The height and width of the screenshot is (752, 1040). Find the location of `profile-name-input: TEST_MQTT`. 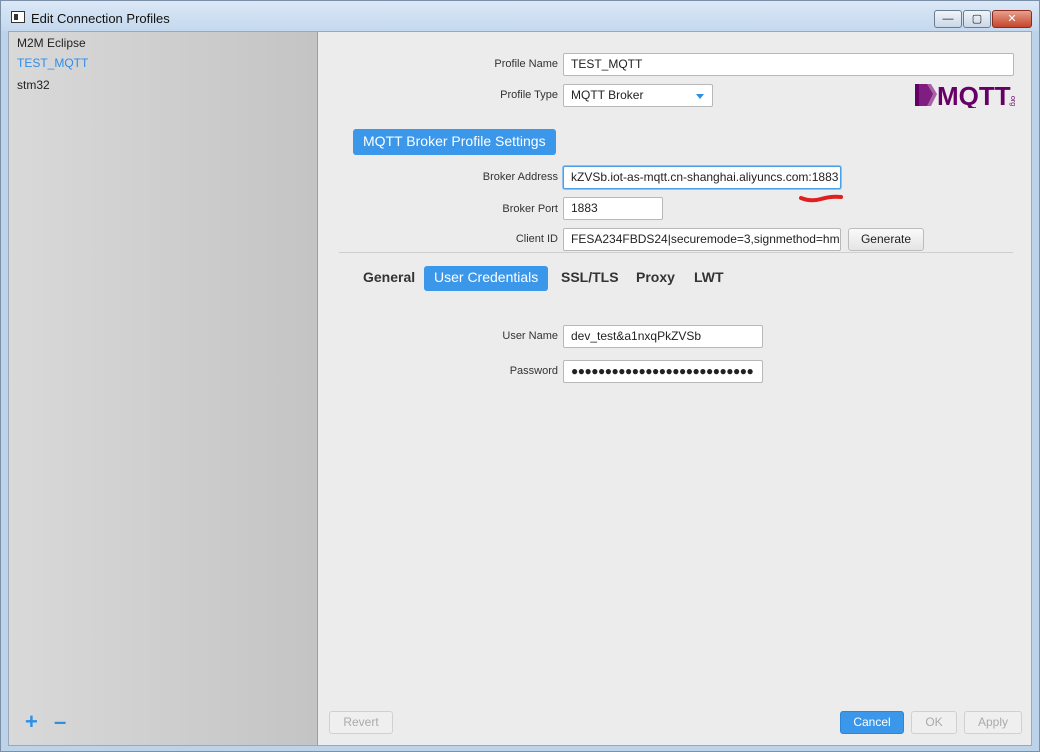

profile-name-input: TEST_MQTT is located at coordinates (788, 64).